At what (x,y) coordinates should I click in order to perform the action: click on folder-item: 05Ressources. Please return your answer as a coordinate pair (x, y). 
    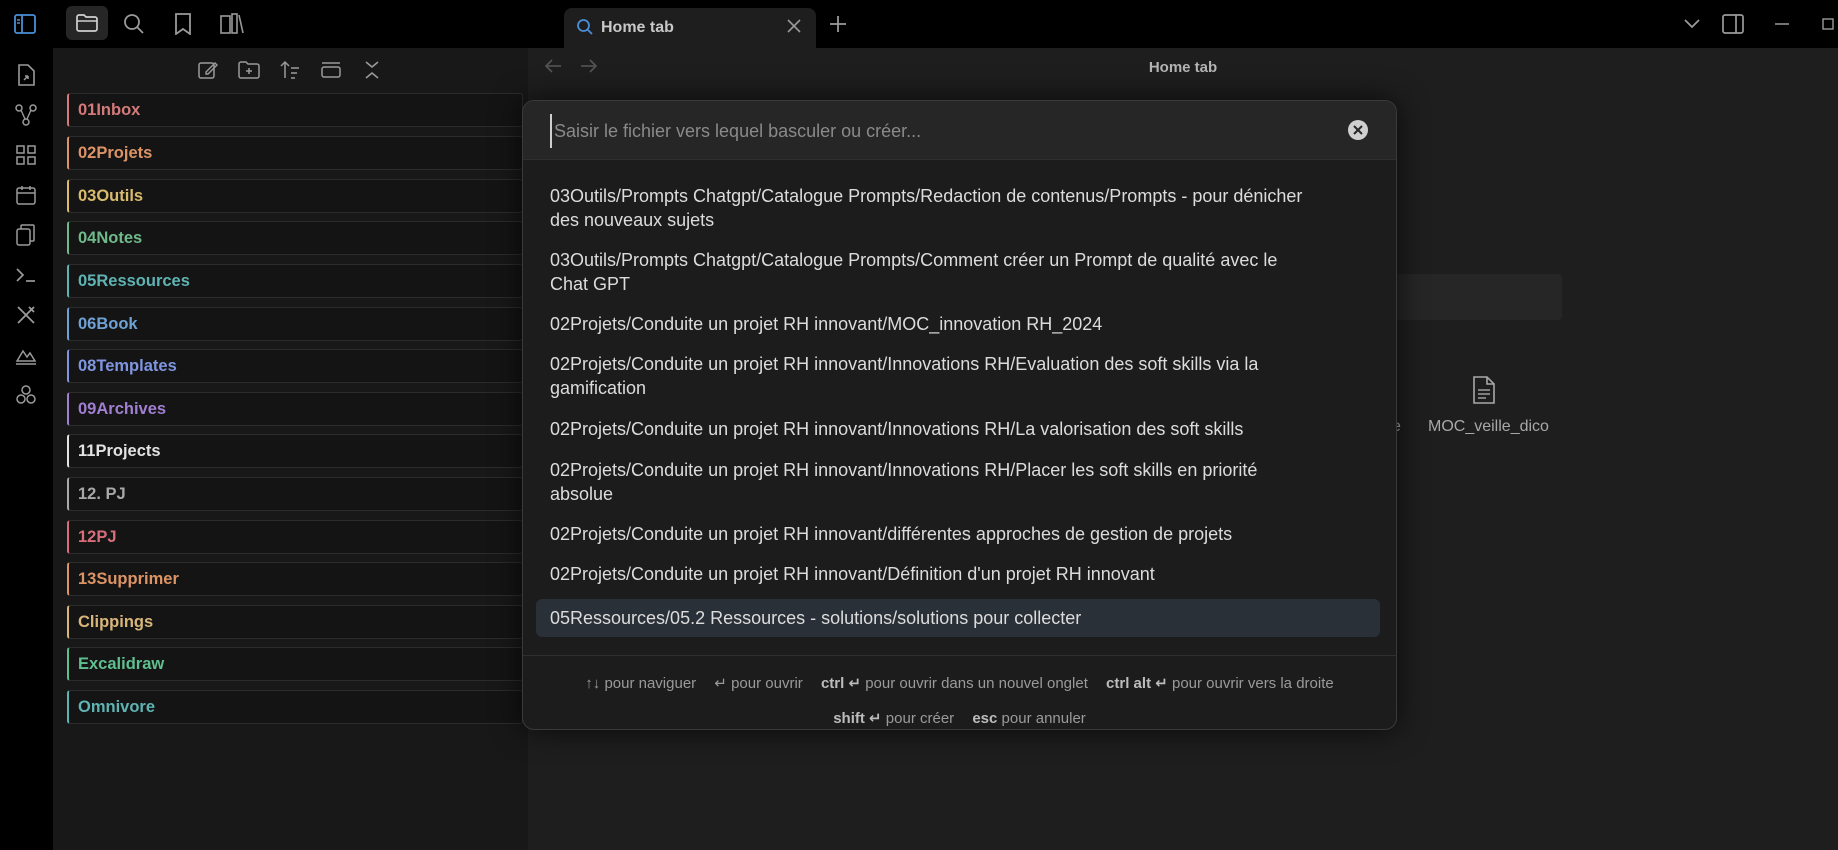
    Looking at the image, I should click on (295, 281).